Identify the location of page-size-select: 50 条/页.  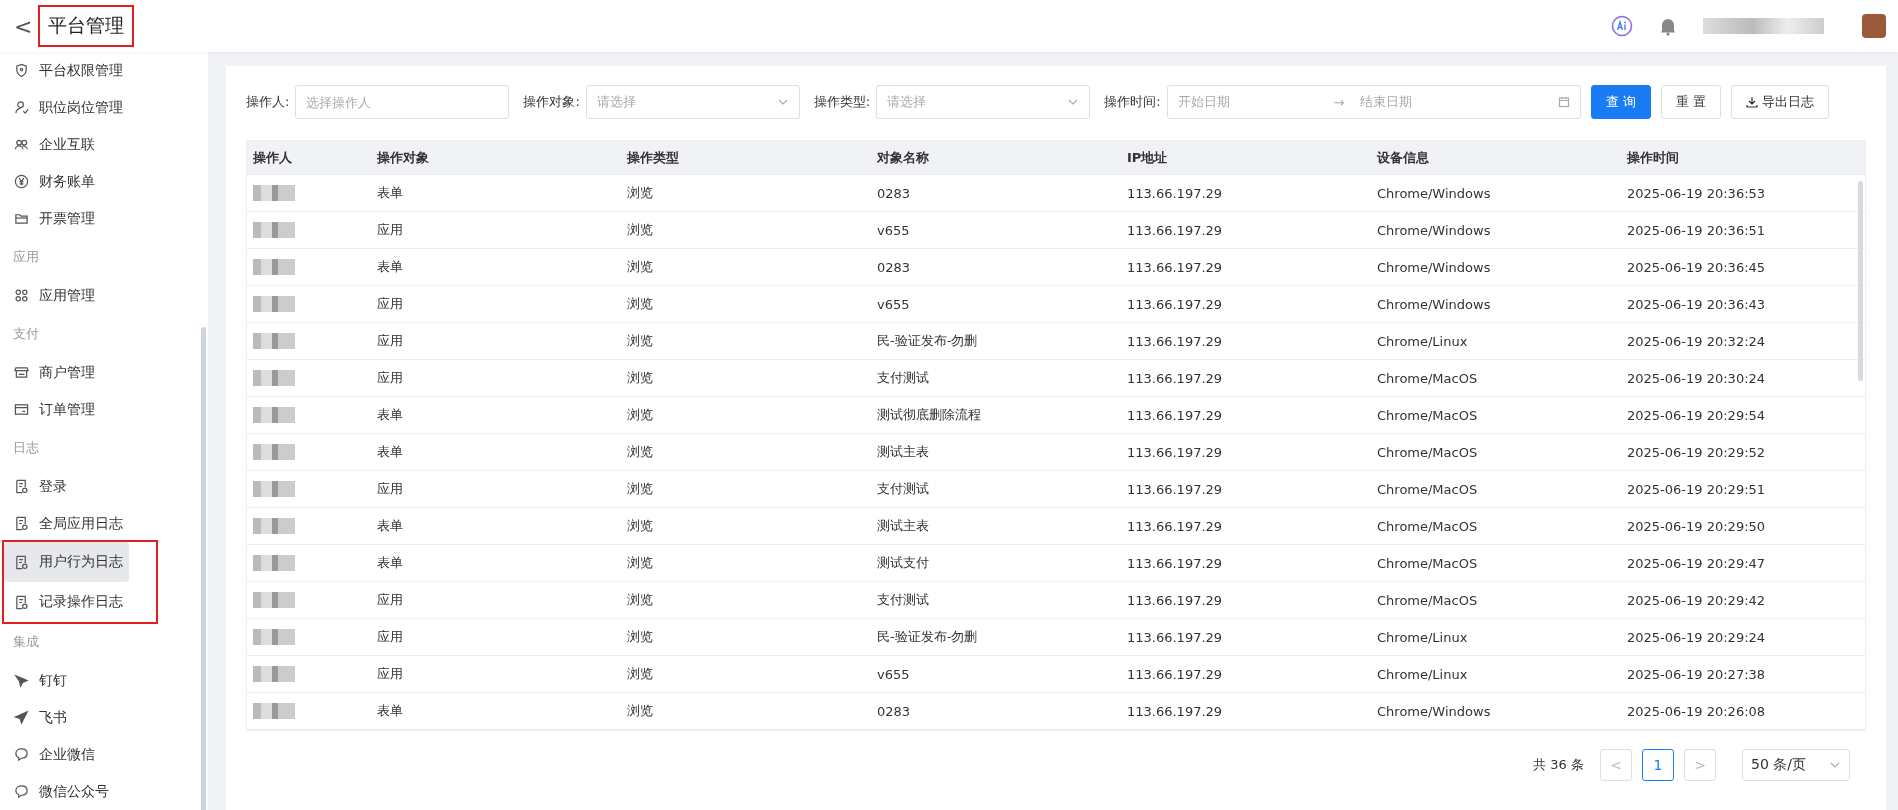
(1796, 765).